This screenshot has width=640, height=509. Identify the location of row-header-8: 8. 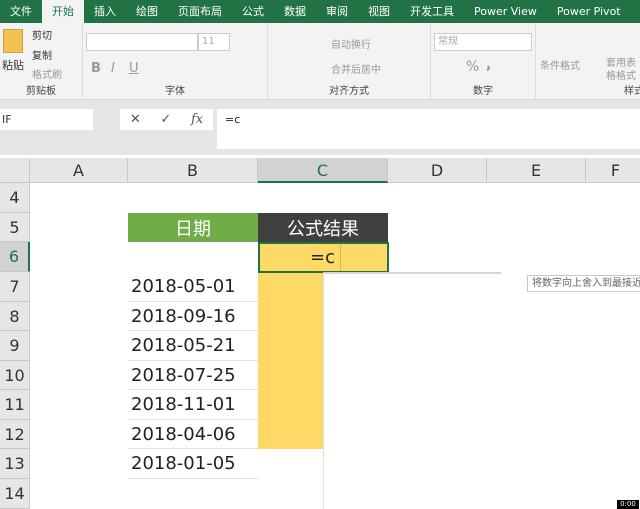
(15, 316).